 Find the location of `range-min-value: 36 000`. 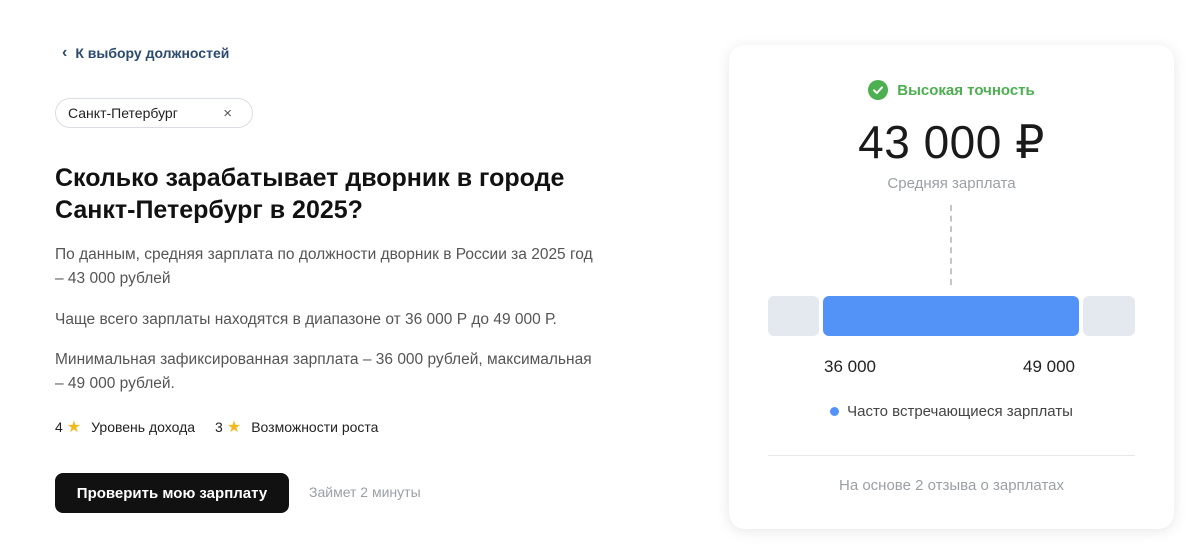

range-min-value: 36 000 is located at coordinates (850, 366).